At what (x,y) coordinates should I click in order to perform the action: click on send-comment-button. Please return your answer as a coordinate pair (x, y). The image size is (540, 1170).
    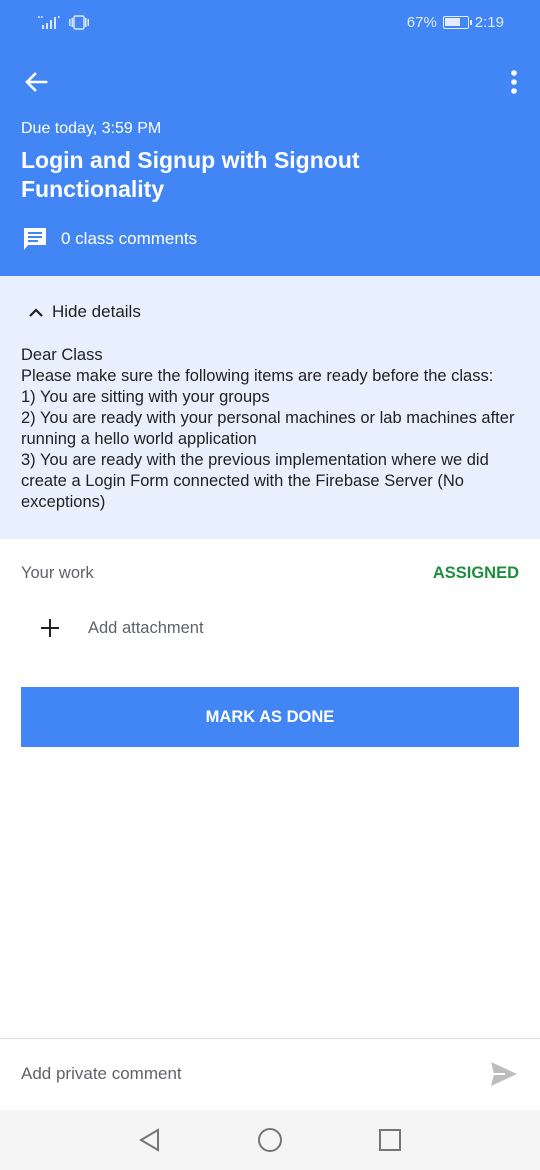
    Looking at the image, I should click on (504, 1074).